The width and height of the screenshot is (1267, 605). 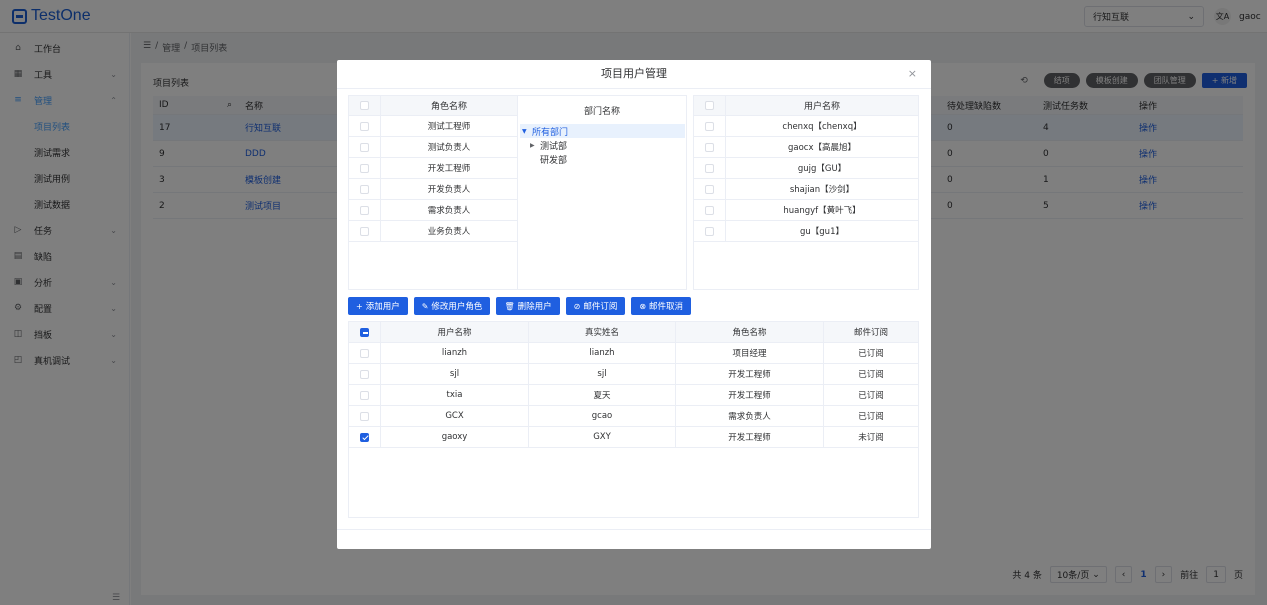 I want to click on table-header: 用户名称 真实姓名 角色名称 邮件订阅, so click(x=633, y=332).